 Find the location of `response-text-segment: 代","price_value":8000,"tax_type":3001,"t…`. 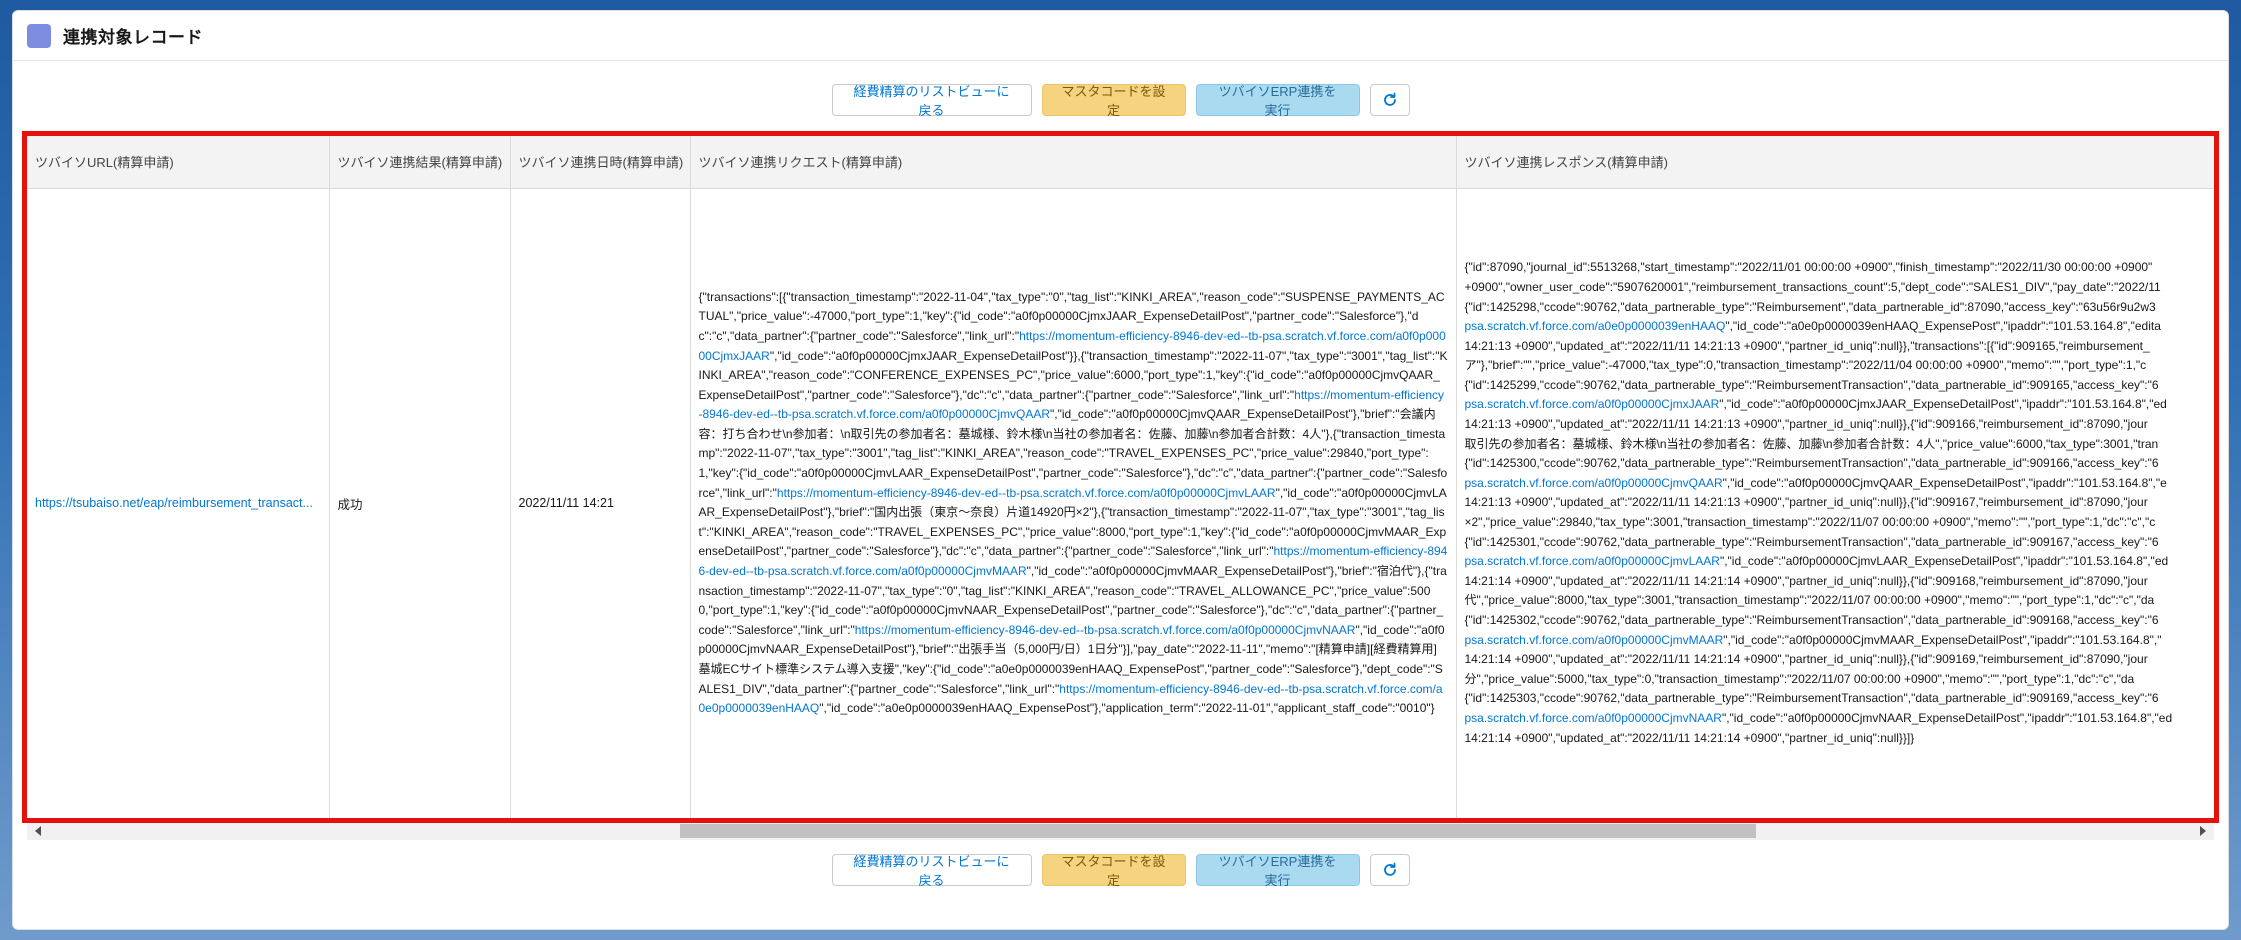

response-text-segment: 代","price_value":8000,"tax_type":3001,"t… is located at coordinates (1809, 600).